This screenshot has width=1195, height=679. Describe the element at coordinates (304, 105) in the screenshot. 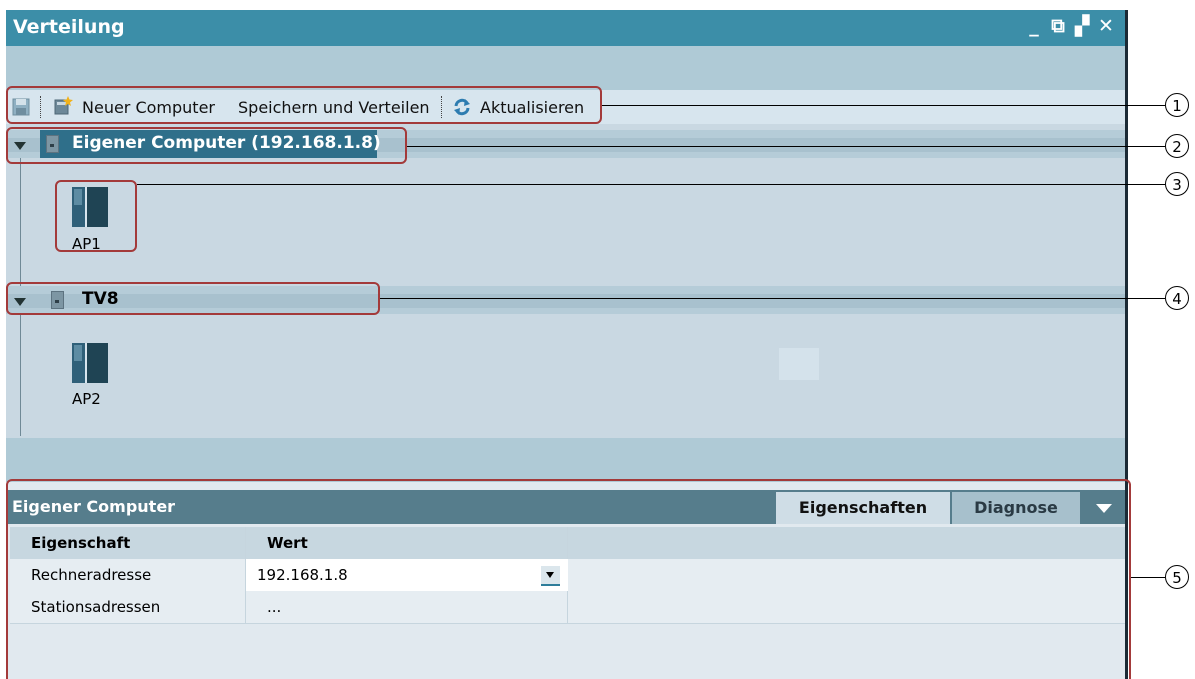

I see `callout-frame-toolbar` at that location.